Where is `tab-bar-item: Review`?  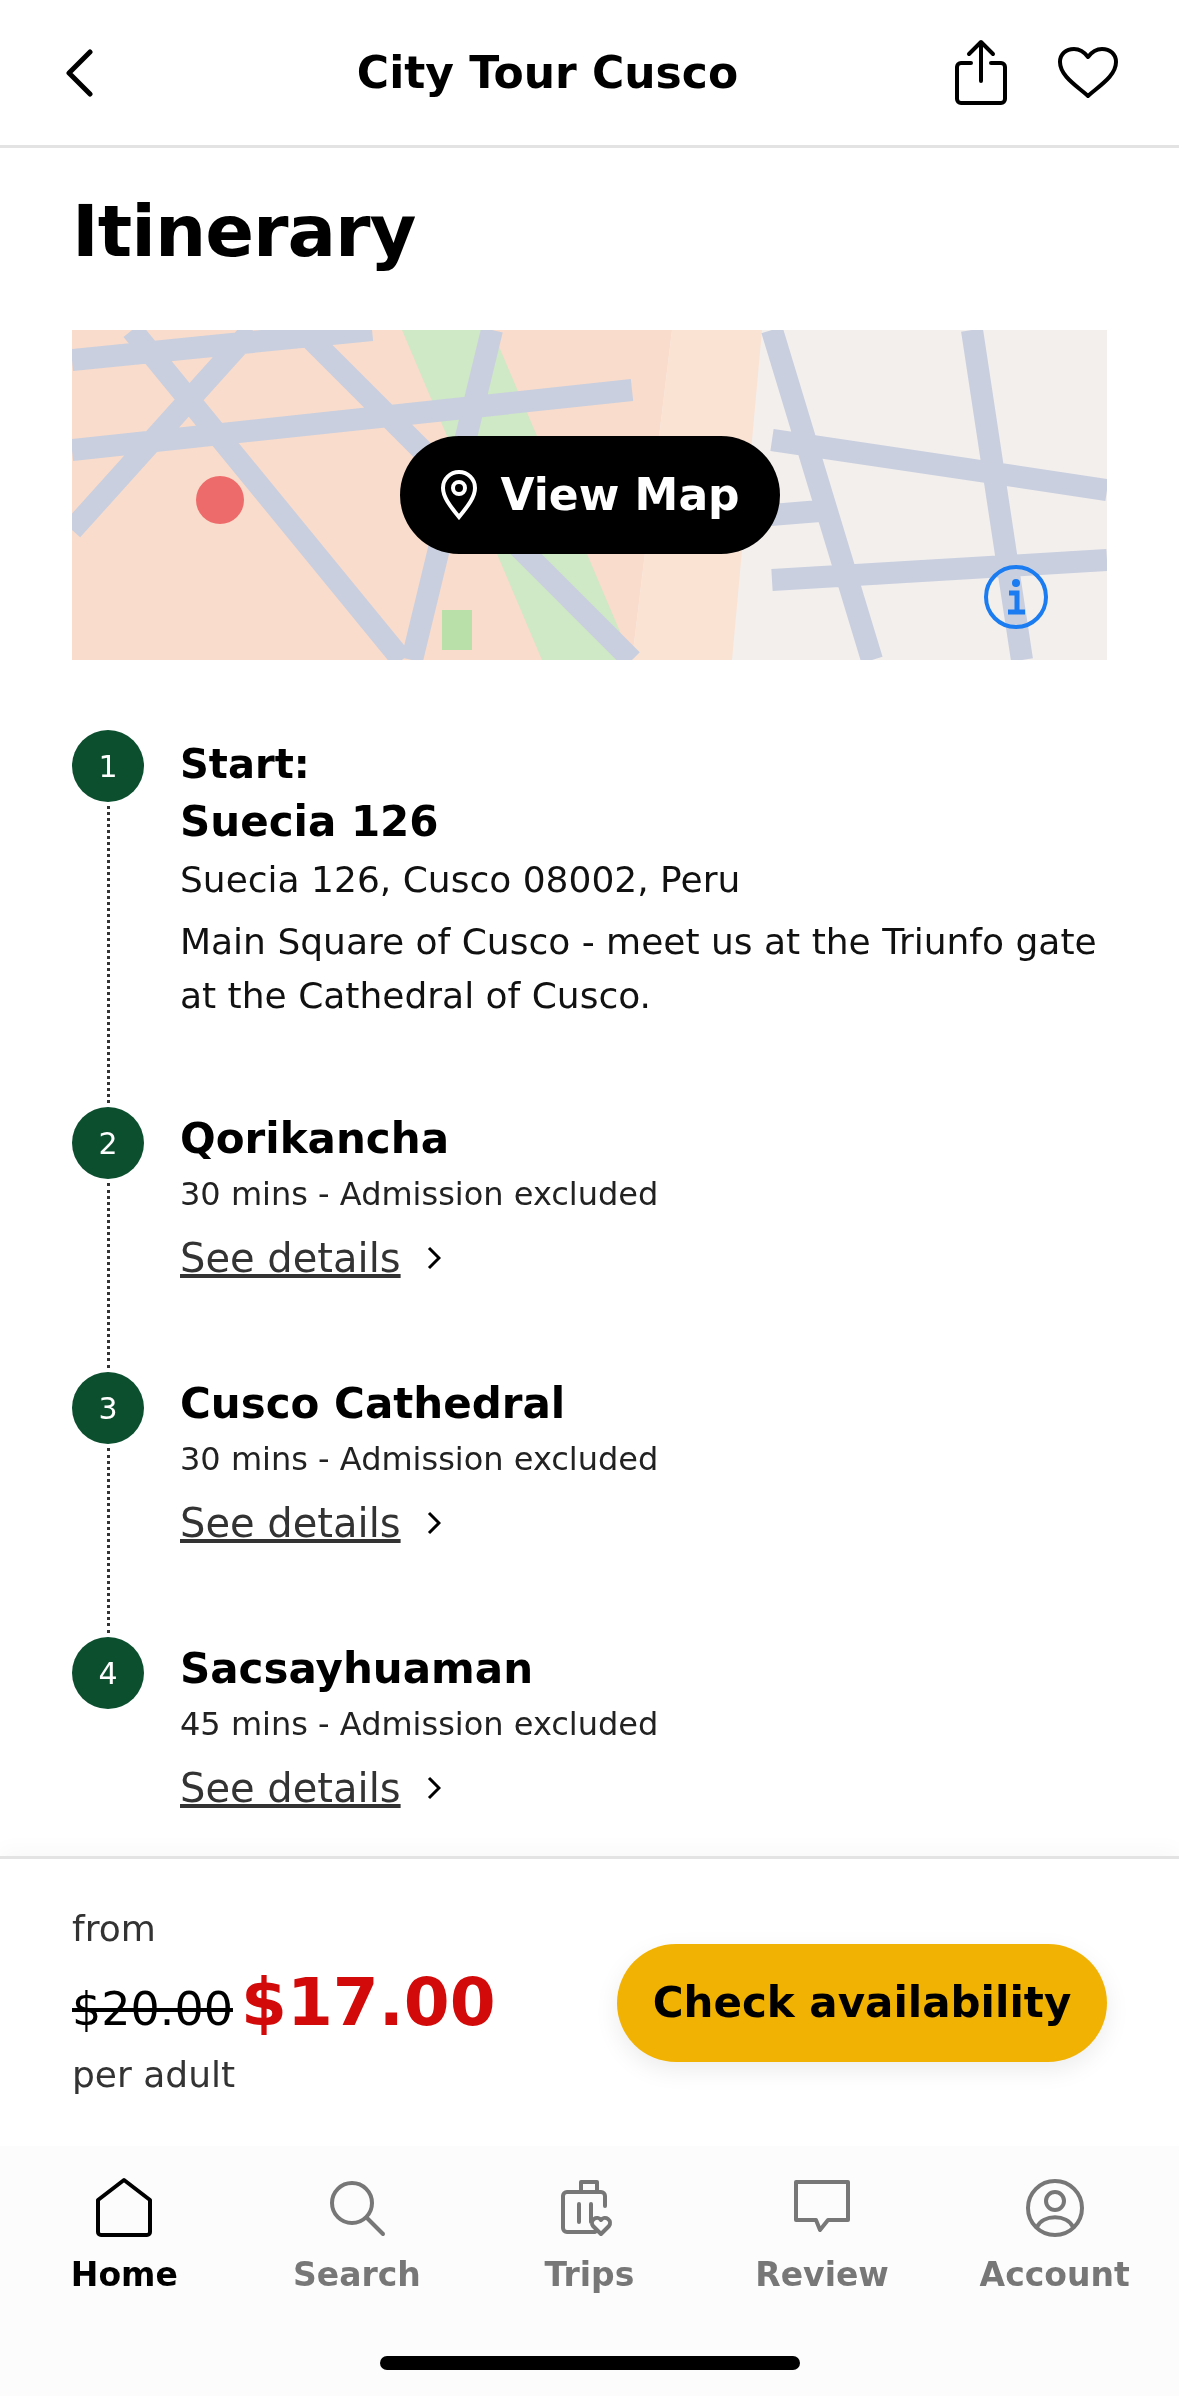 tab-bar-item: Review is located at coordinates (822, 2223).